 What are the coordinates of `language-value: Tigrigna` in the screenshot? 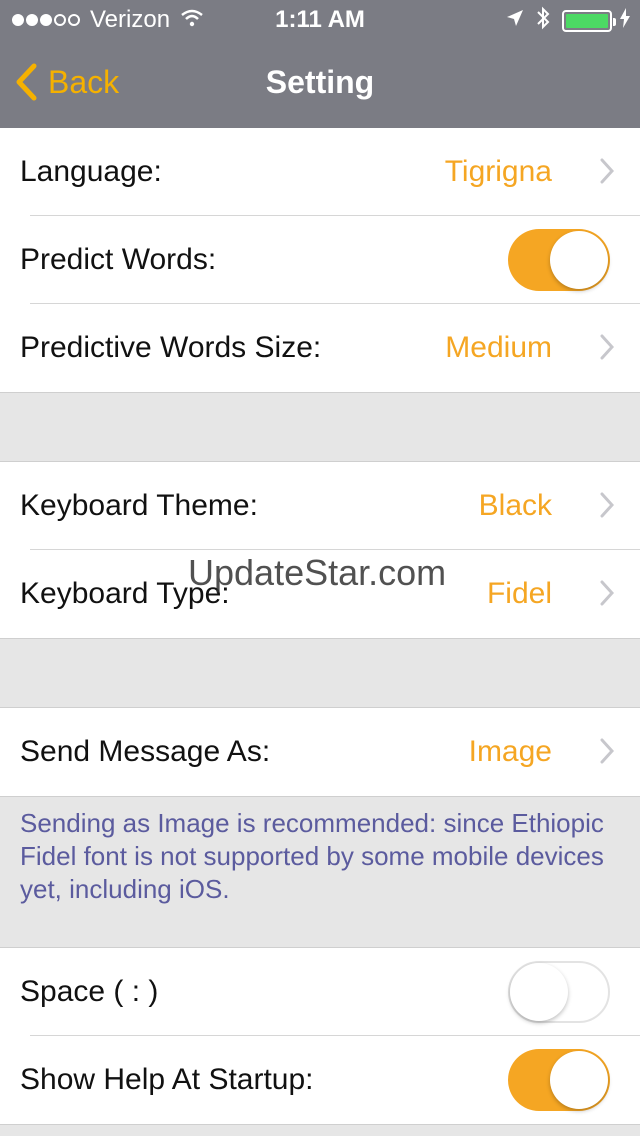 It's located at (498, 171).